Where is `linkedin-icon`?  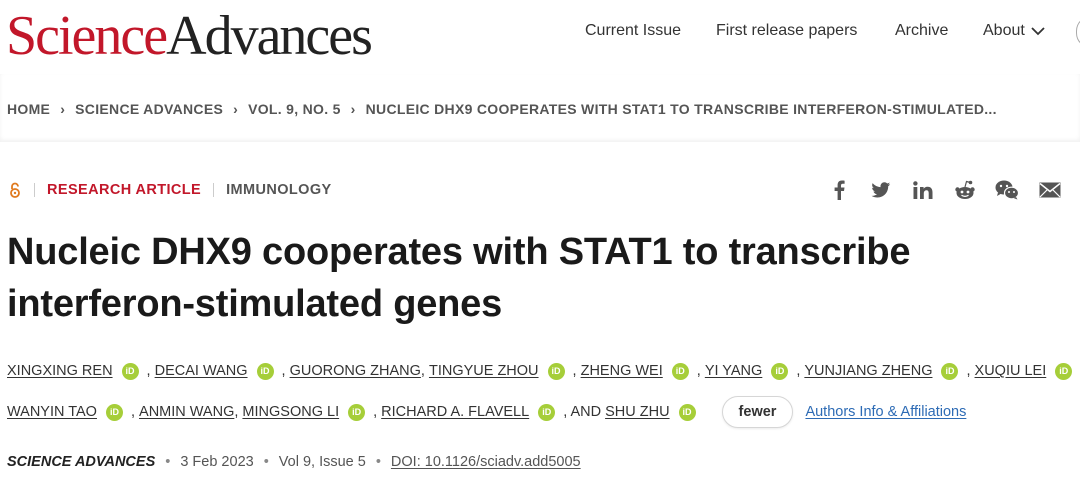 linkedin-icon is located at coordinates (923, 190).